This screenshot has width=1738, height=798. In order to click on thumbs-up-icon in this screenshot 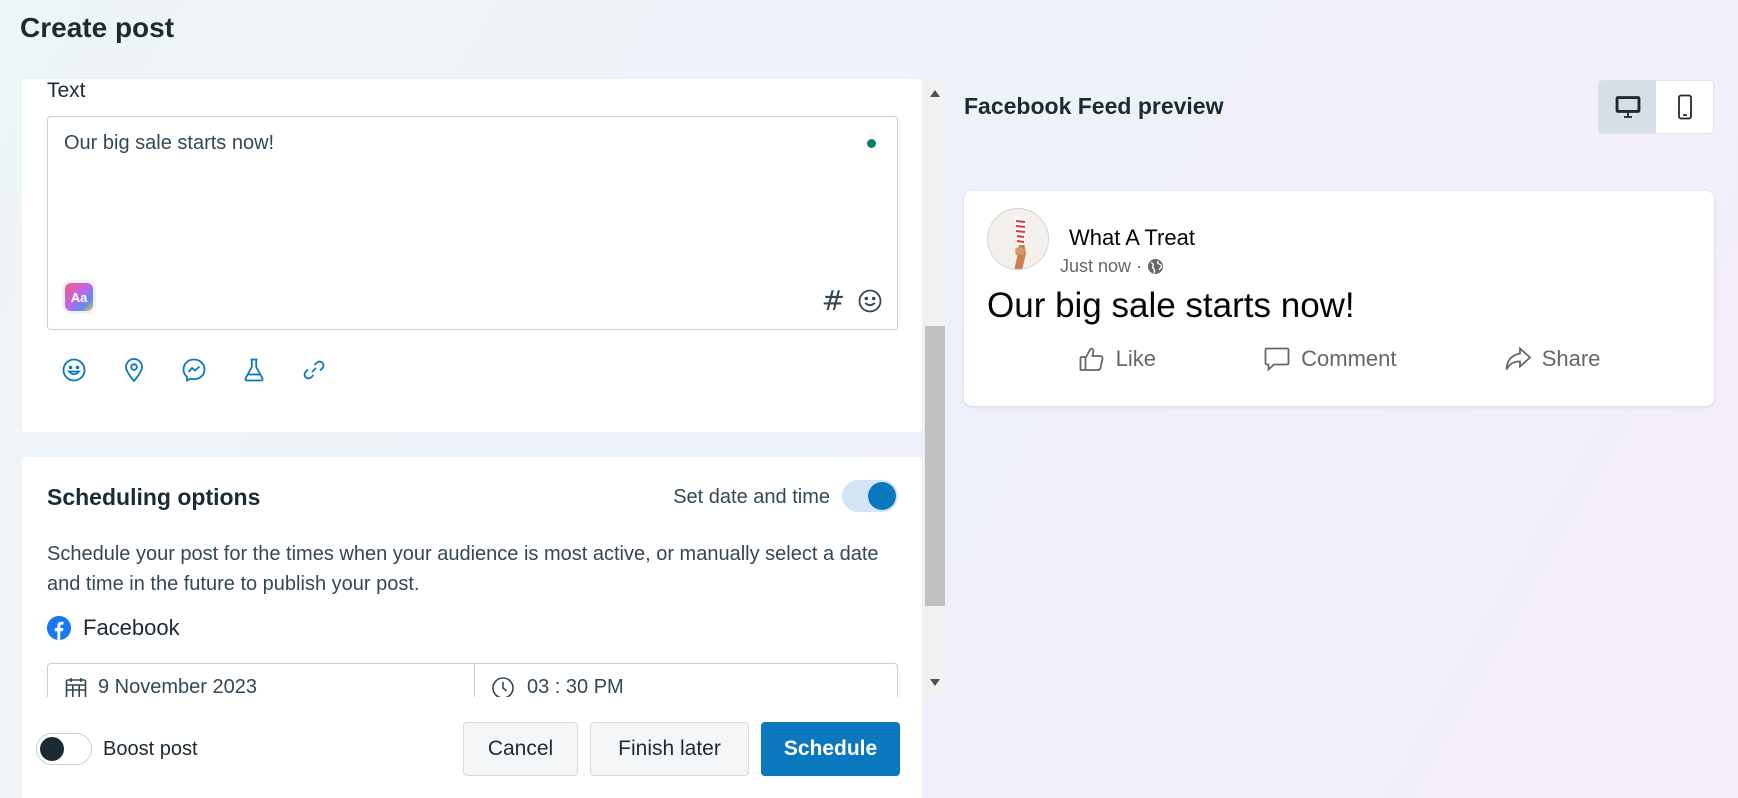, I will do `click(1091, 359)`.